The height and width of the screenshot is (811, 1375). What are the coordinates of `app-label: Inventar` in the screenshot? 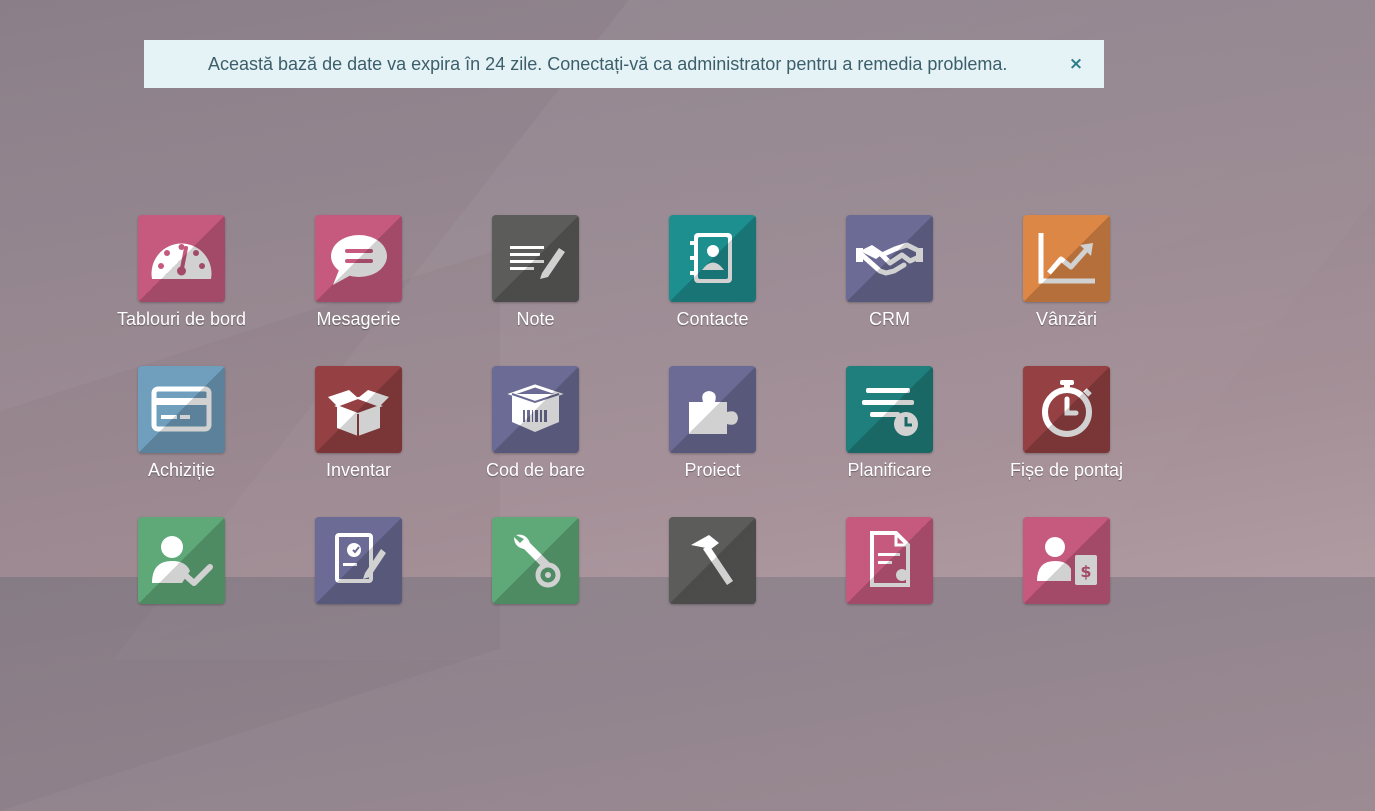 It's located at (358, 470).